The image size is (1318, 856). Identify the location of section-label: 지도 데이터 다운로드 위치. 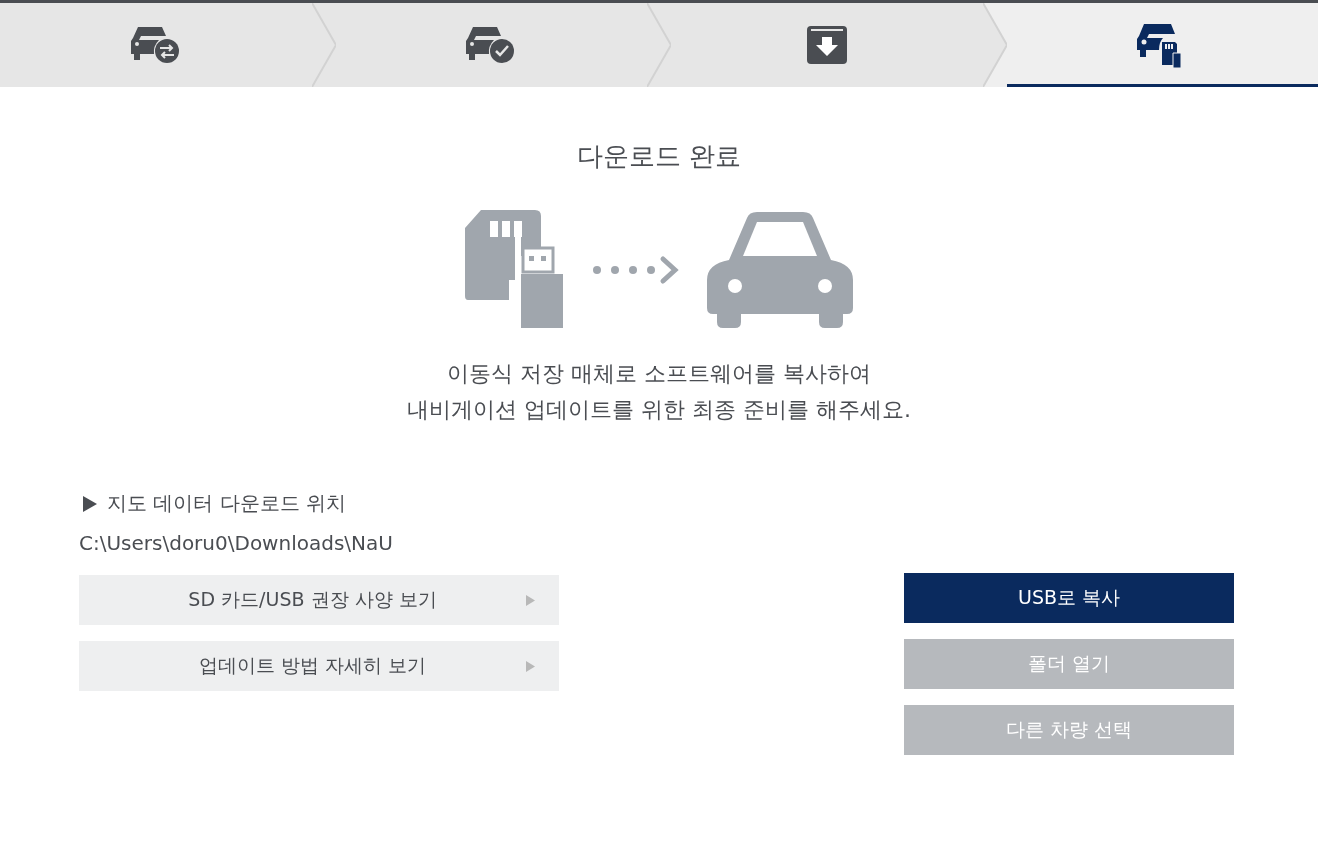
(227, 503).